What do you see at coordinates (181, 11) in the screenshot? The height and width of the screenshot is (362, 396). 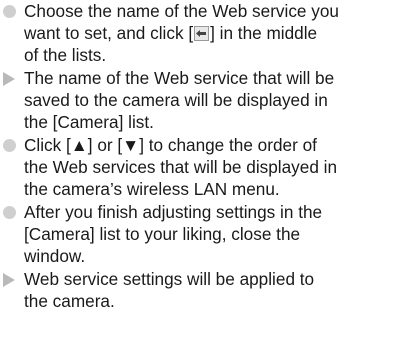 I see `text-line: Choose the name of the Web service you` at bounding box center [181, 11].